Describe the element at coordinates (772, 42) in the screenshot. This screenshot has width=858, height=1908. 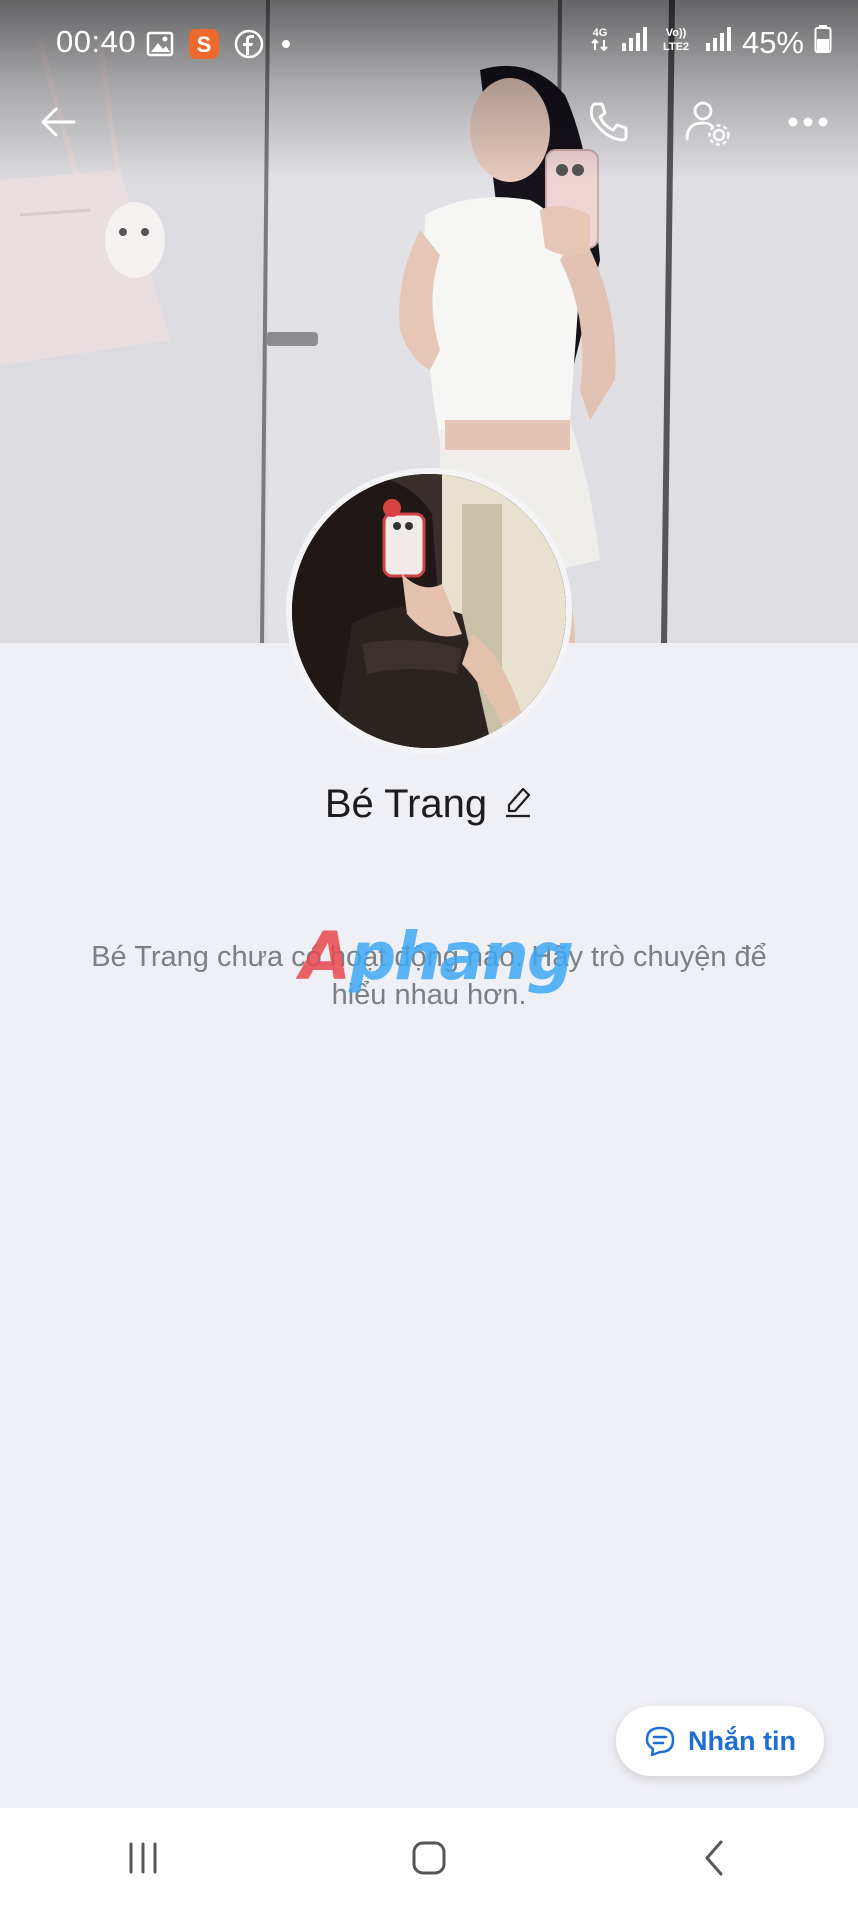
I see `battery-text: 45%` at that location.